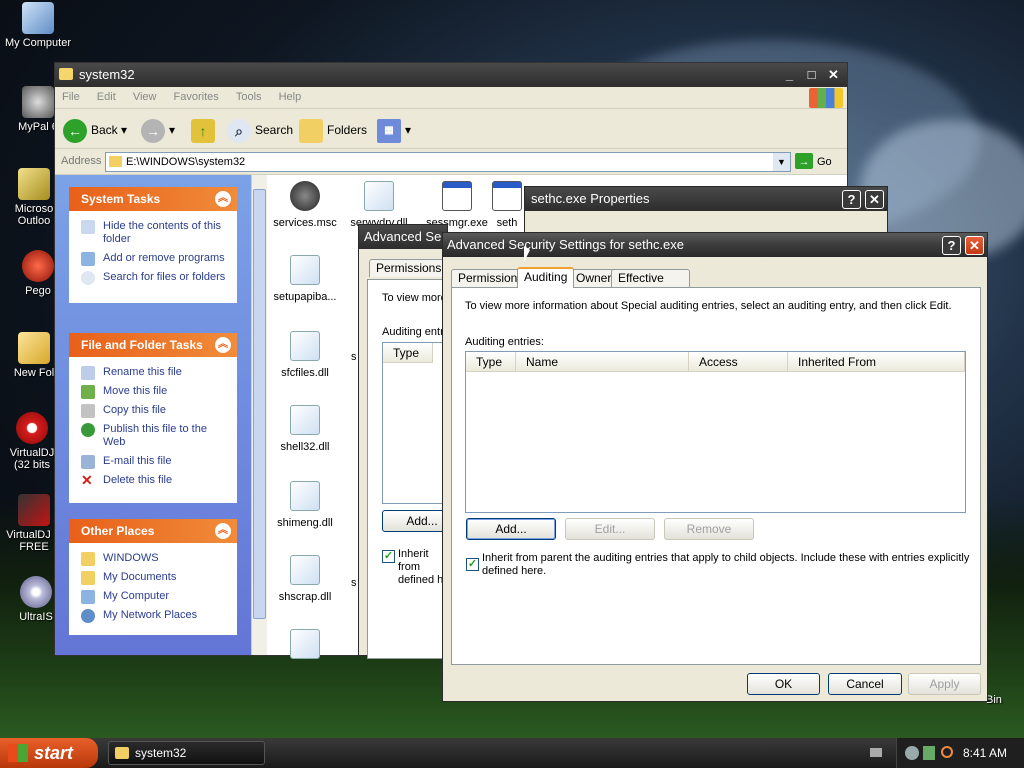 The height and width of the screenshot is (768, 1024). What do you see at coordinates (709, 529) in the screenshot?
I see `remove-button: Remove` at bounding box center [709, 529].